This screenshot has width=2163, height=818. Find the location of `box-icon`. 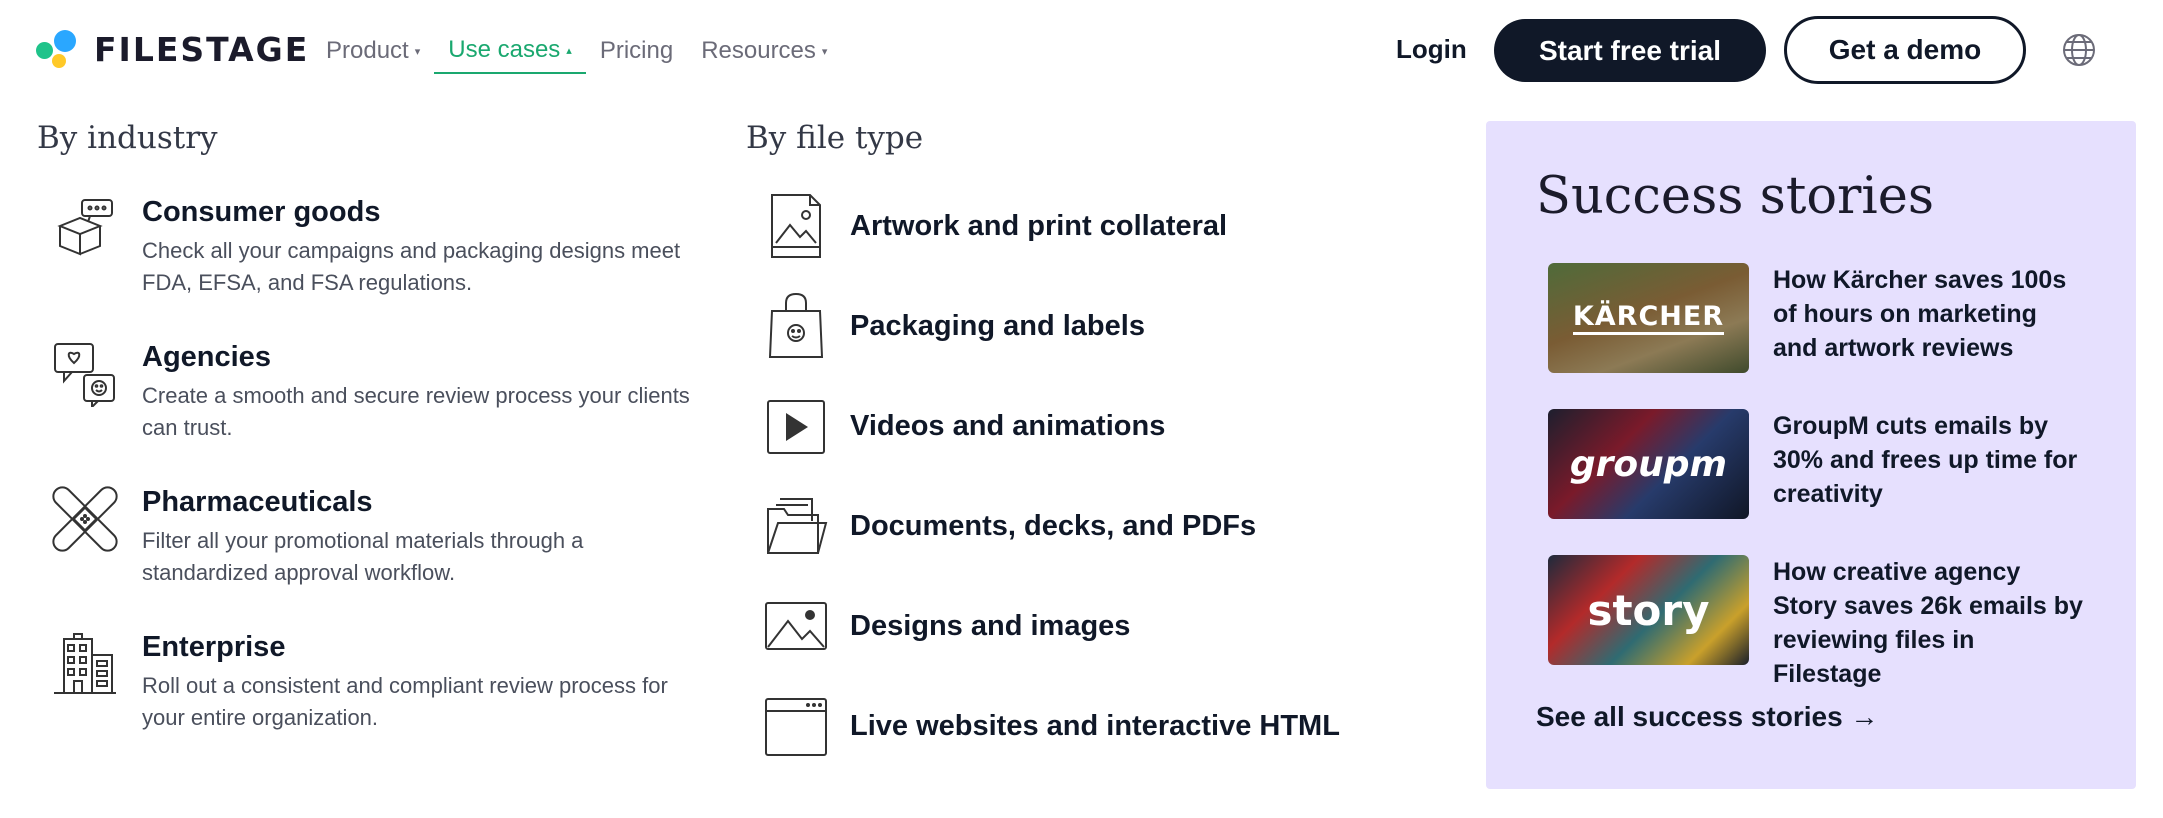

box-icon is located at coordinates (85, 227).